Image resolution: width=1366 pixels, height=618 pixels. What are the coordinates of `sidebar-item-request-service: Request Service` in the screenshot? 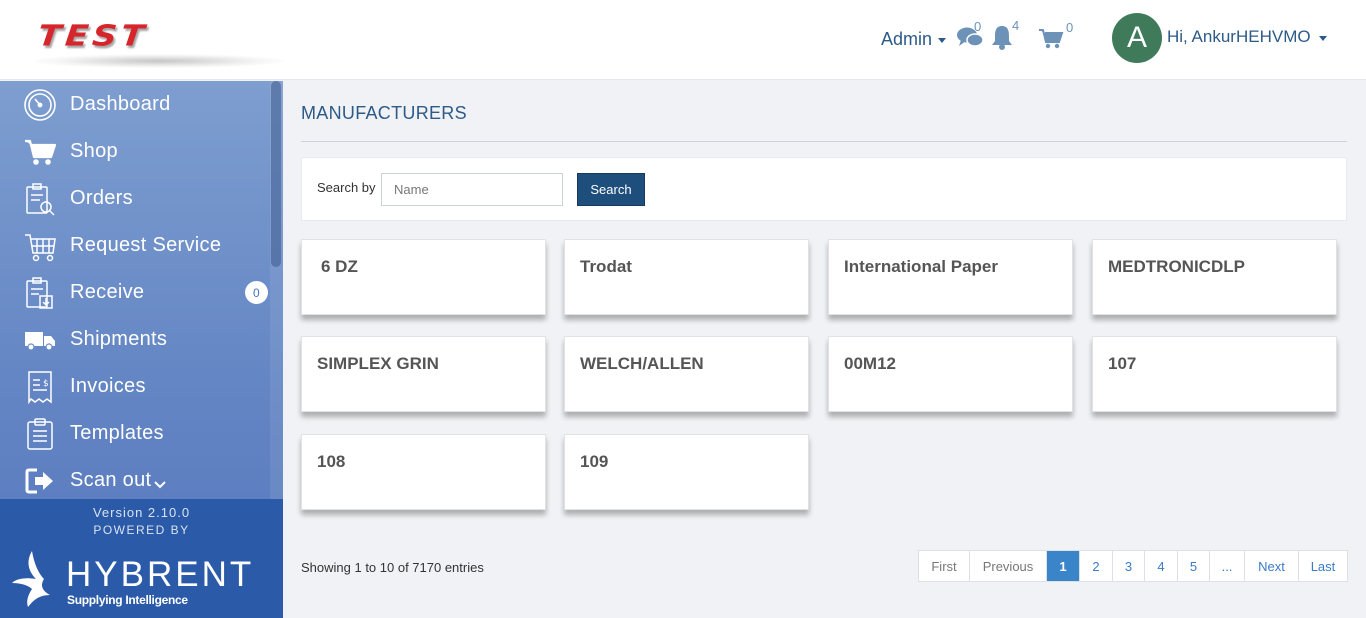 It's located at (135, 245).